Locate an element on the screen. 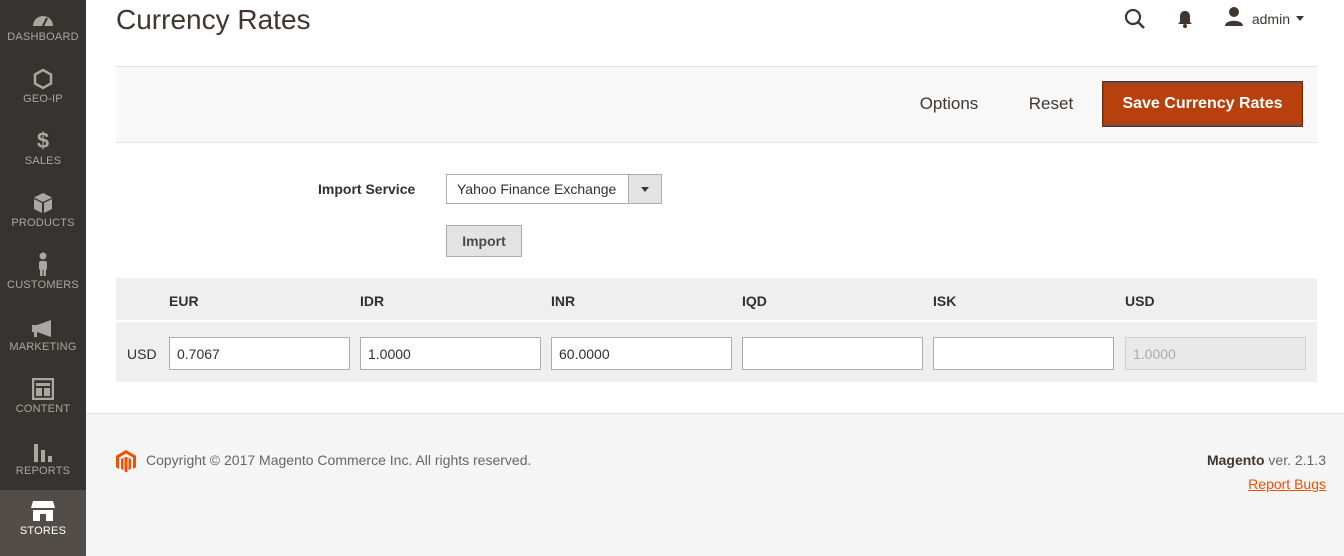 The width and height of the screenshot is (1344, 556). user-icon is located at coordinates (1234, 18).